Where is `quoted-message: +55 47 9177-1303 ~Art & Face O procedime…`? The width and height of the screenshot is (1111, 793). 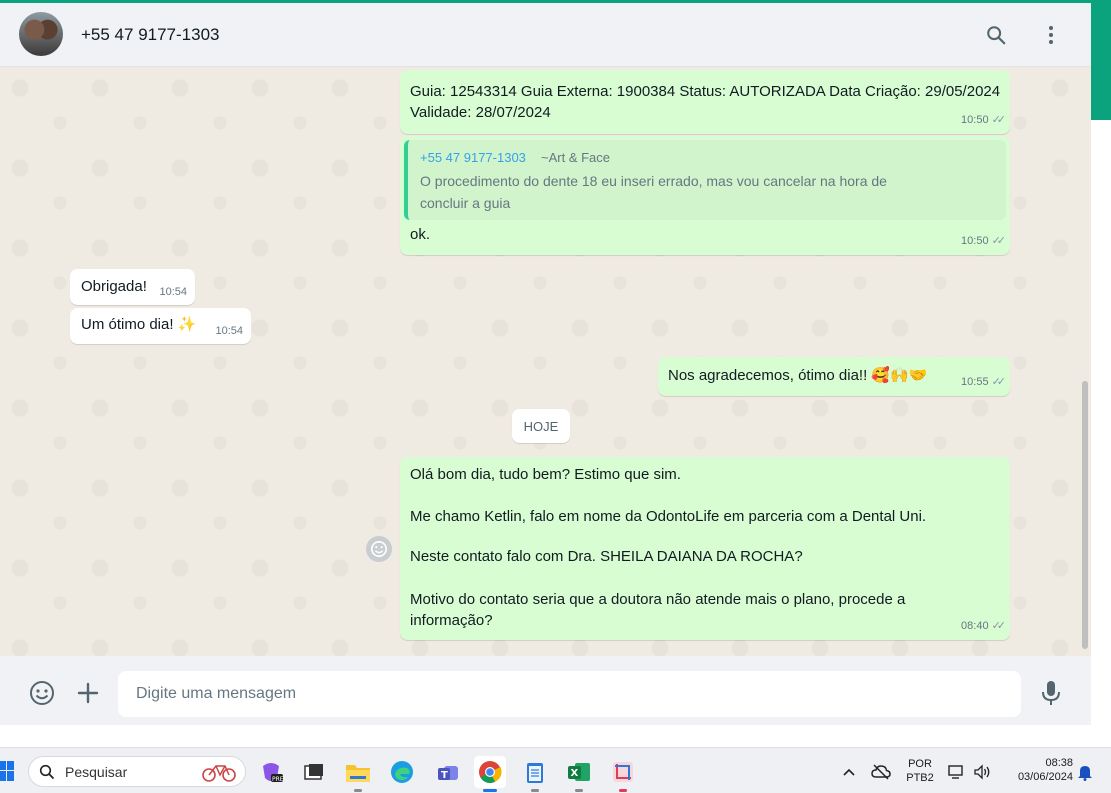 quoted-message: +55 47 9177-1303 ~Art & Face O procedime… is located at coordinates (705, 180).